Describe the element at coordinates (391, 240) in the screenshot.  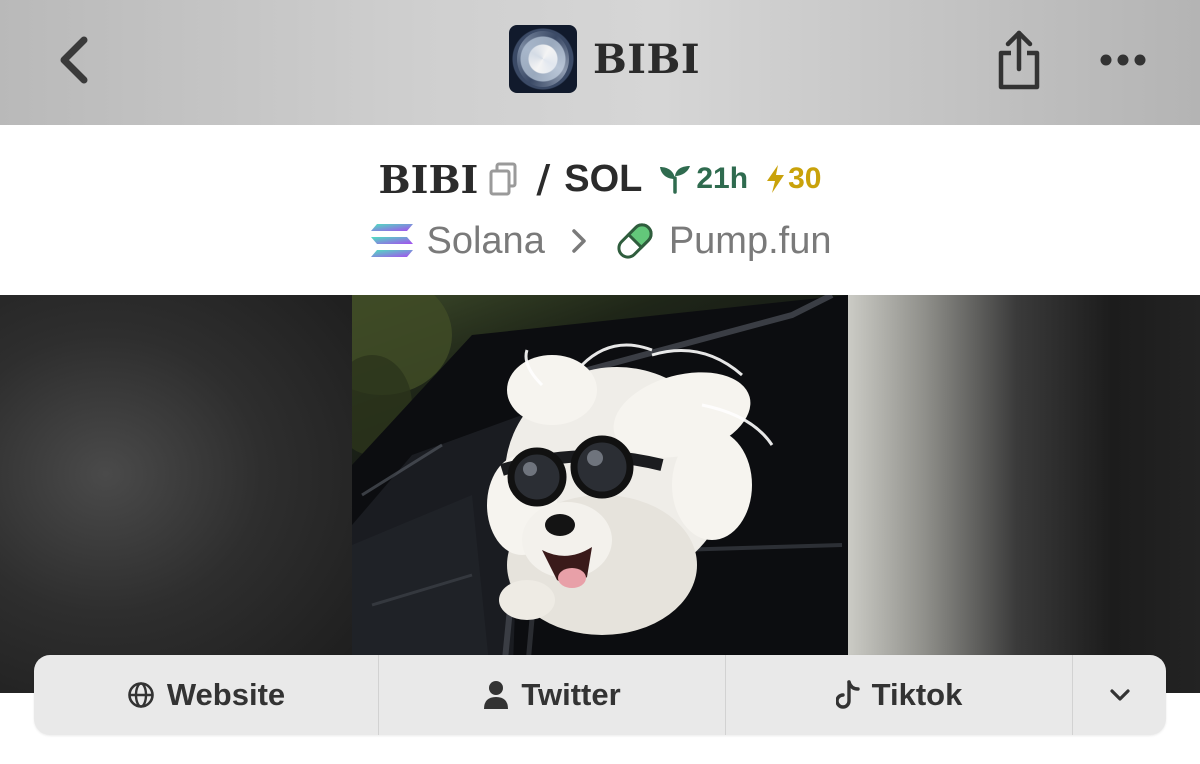
I see `solana-icon` at that location.